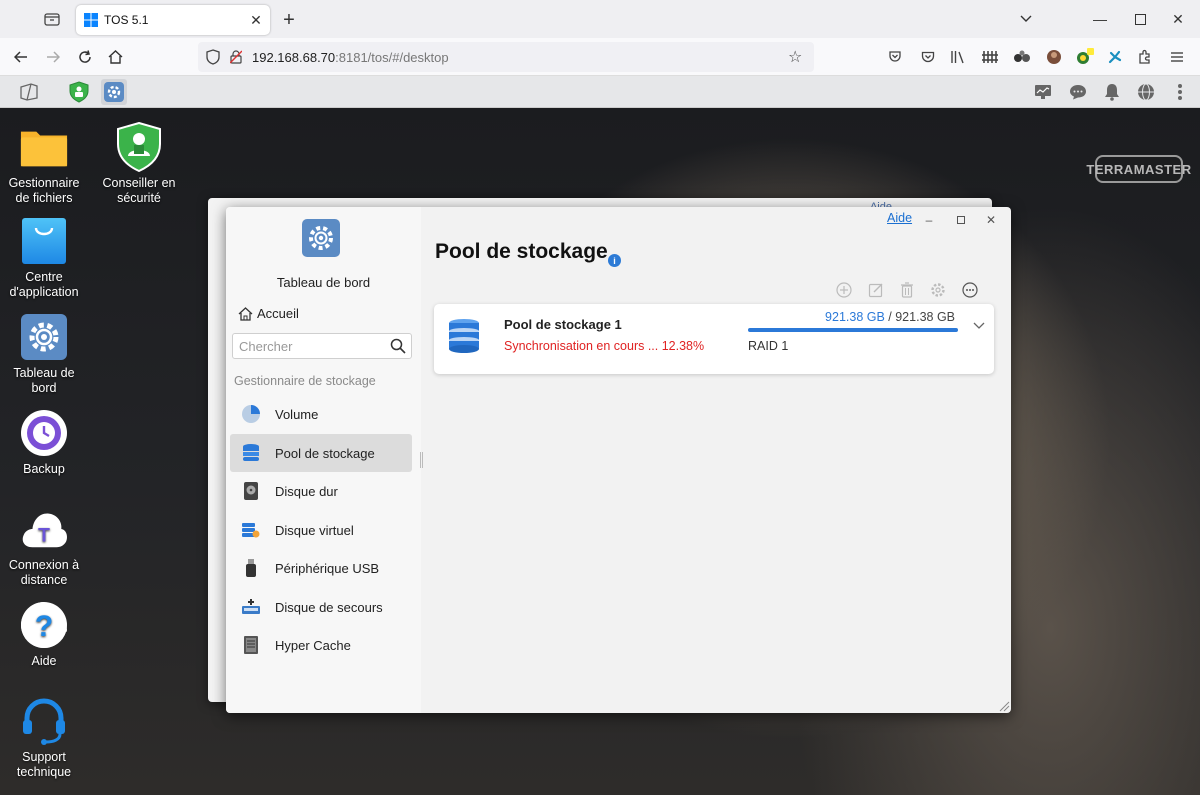 The width and height of the screenshot is (1200, 795). What do you see at coordinates (305, 381) in the screenshot?
I see `sidebar-section-title: Gestionnaire de stockage` at bounding box center [305, 381].